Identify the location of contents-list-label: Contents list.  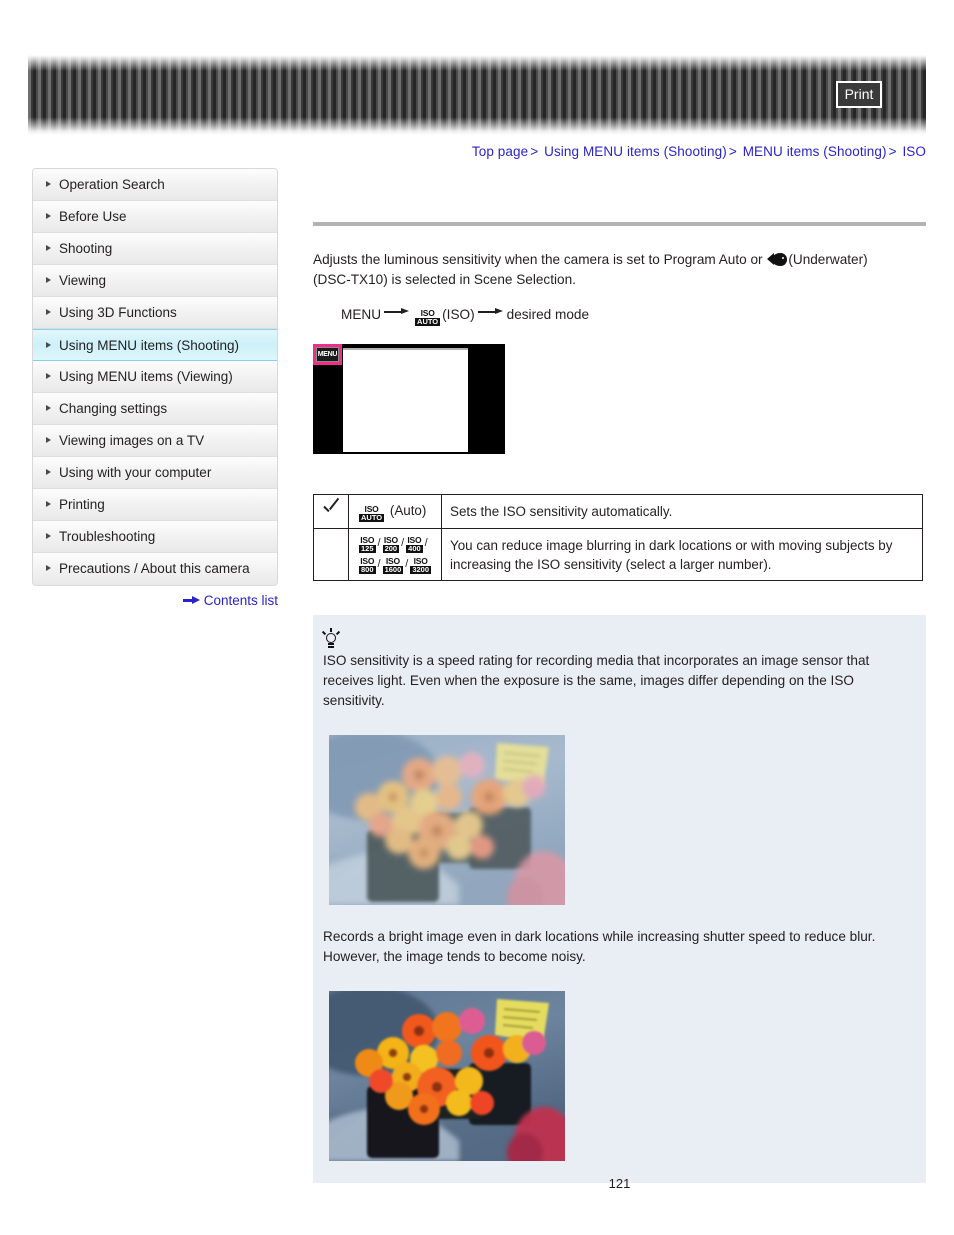
(240, 600).